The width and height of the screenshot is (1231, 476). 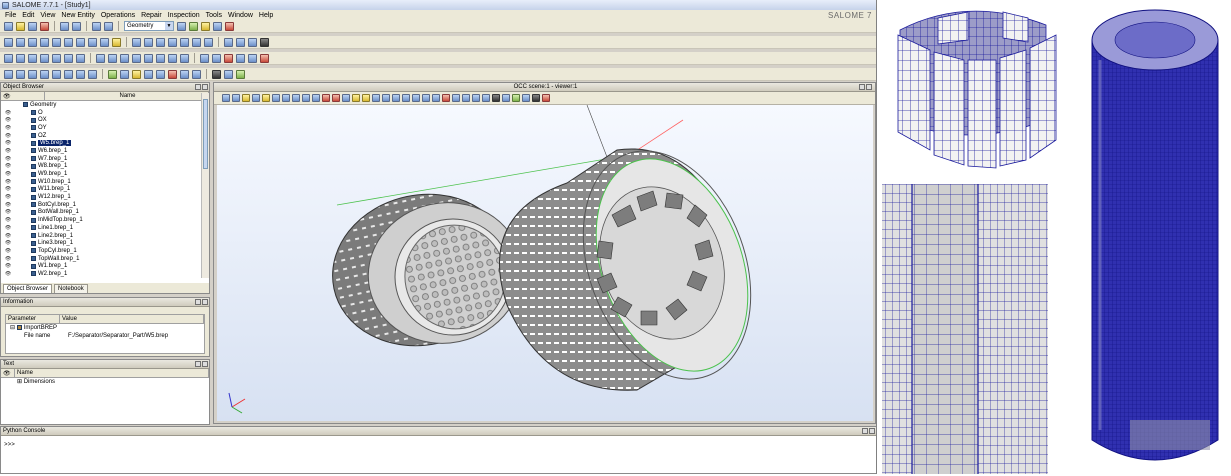 I want to click on python-prompt: >>>, so click(x=9, y=444).